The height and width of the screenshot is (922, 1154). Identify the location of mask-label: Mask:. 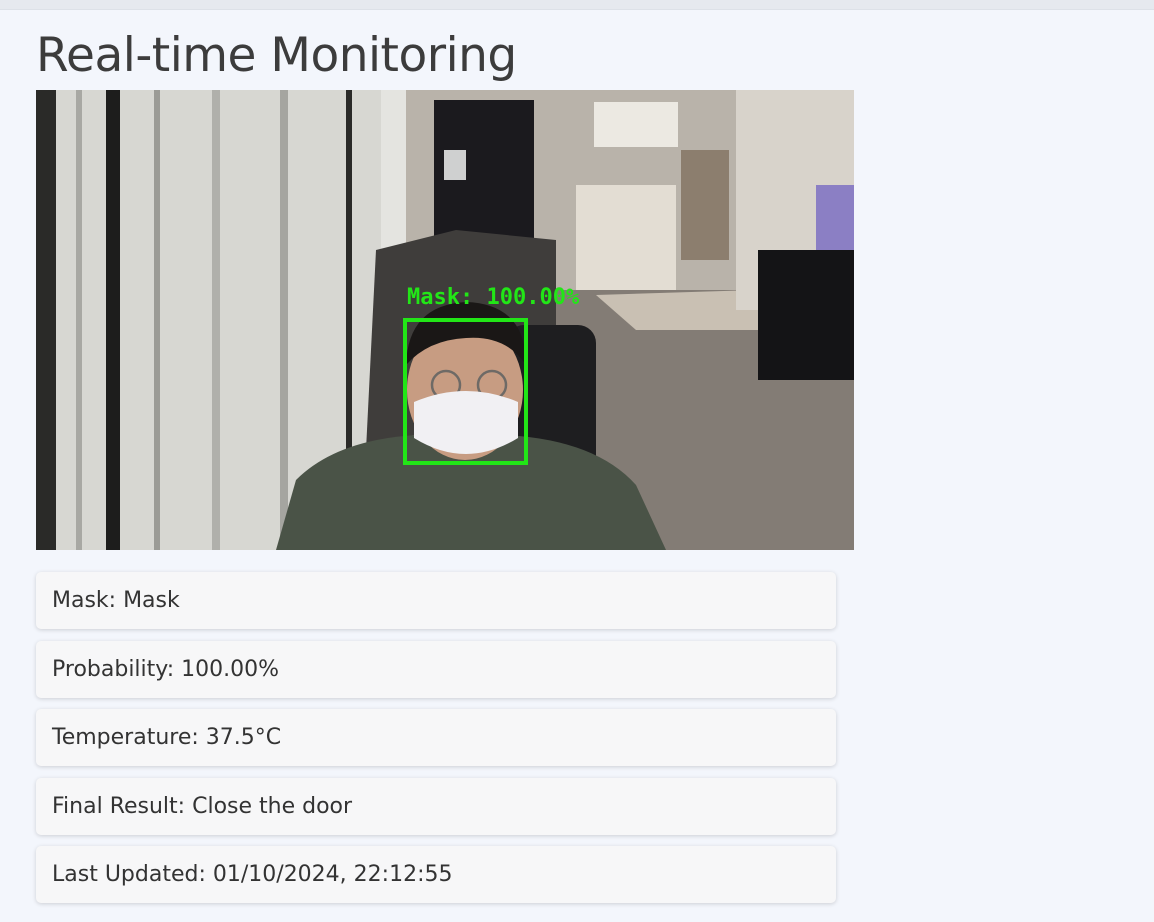
(84, 600).